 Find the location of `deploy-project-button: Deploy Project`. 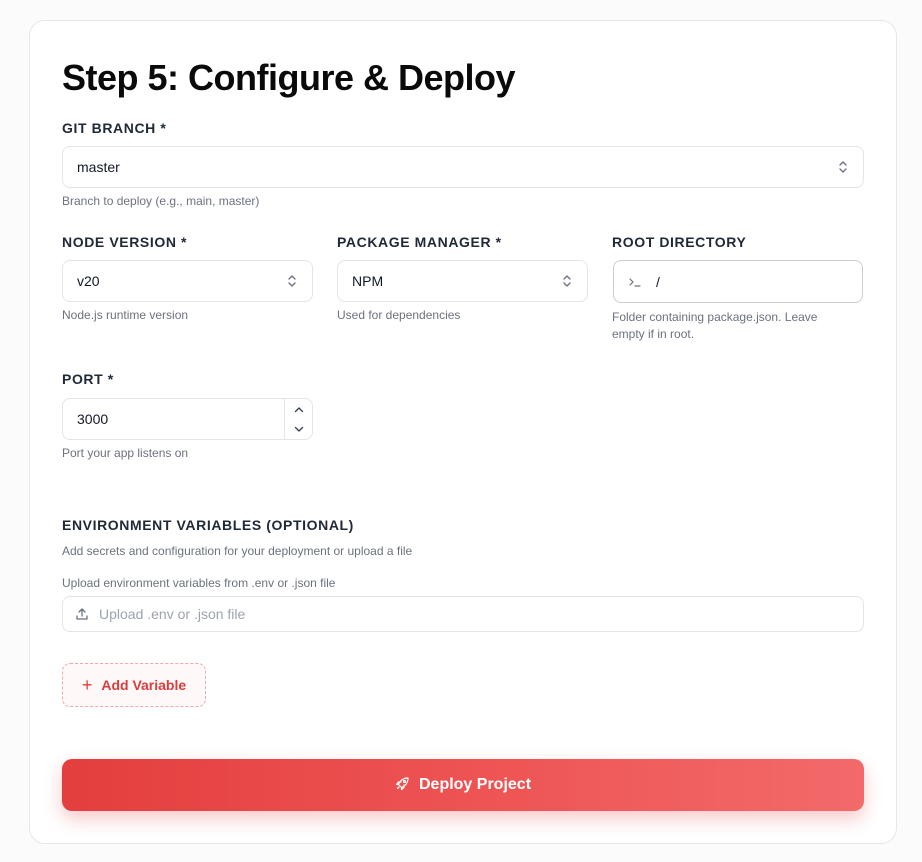

deploy-project-button: Deploy Project is located at coordinates (463, 785).